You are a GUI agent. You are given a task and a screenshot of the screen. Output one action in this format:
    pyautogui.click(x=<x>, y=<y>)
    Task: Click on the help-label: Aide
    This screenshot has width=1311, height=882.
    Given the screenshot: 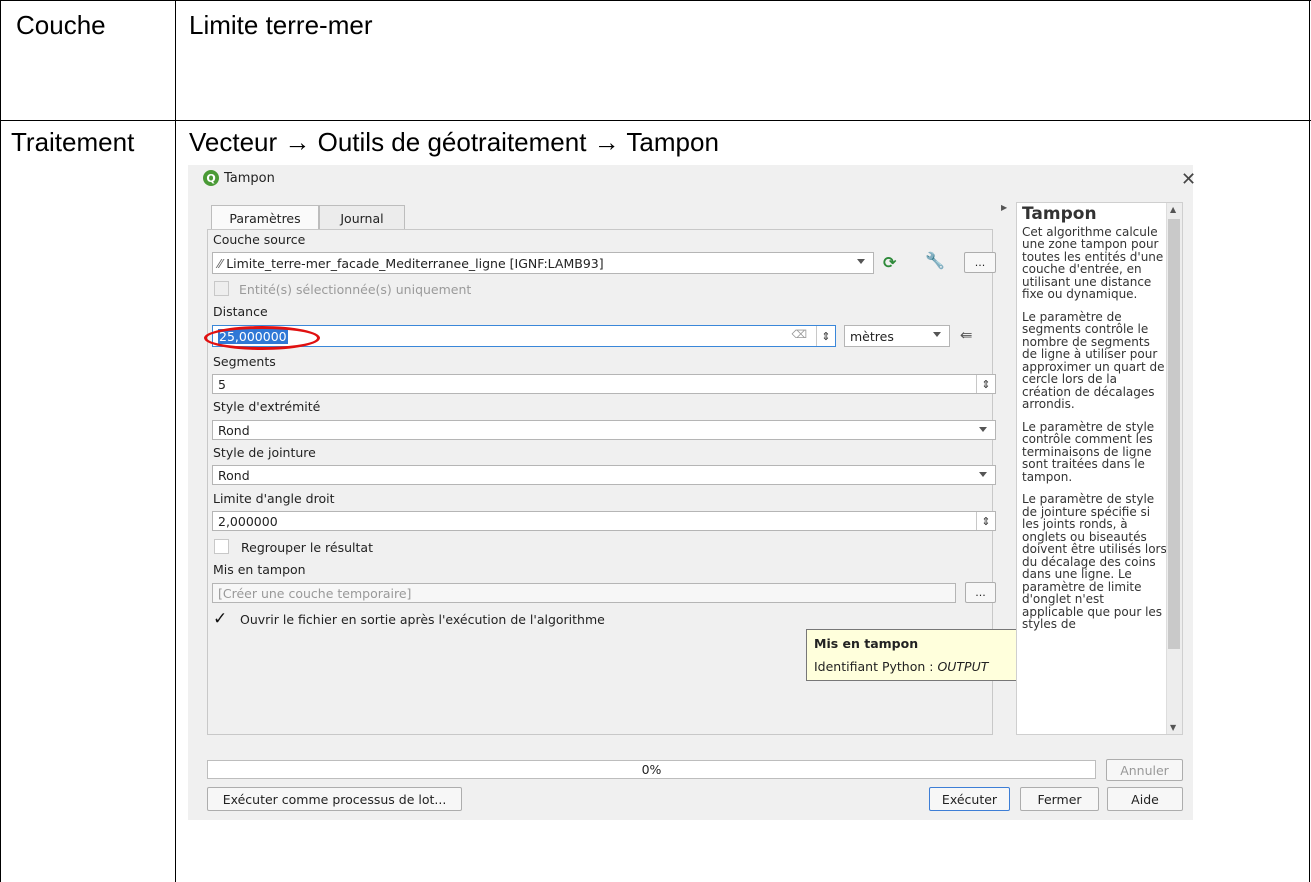 What is the action you would take?
    pyautogui.click(x=1145, y=799)
    